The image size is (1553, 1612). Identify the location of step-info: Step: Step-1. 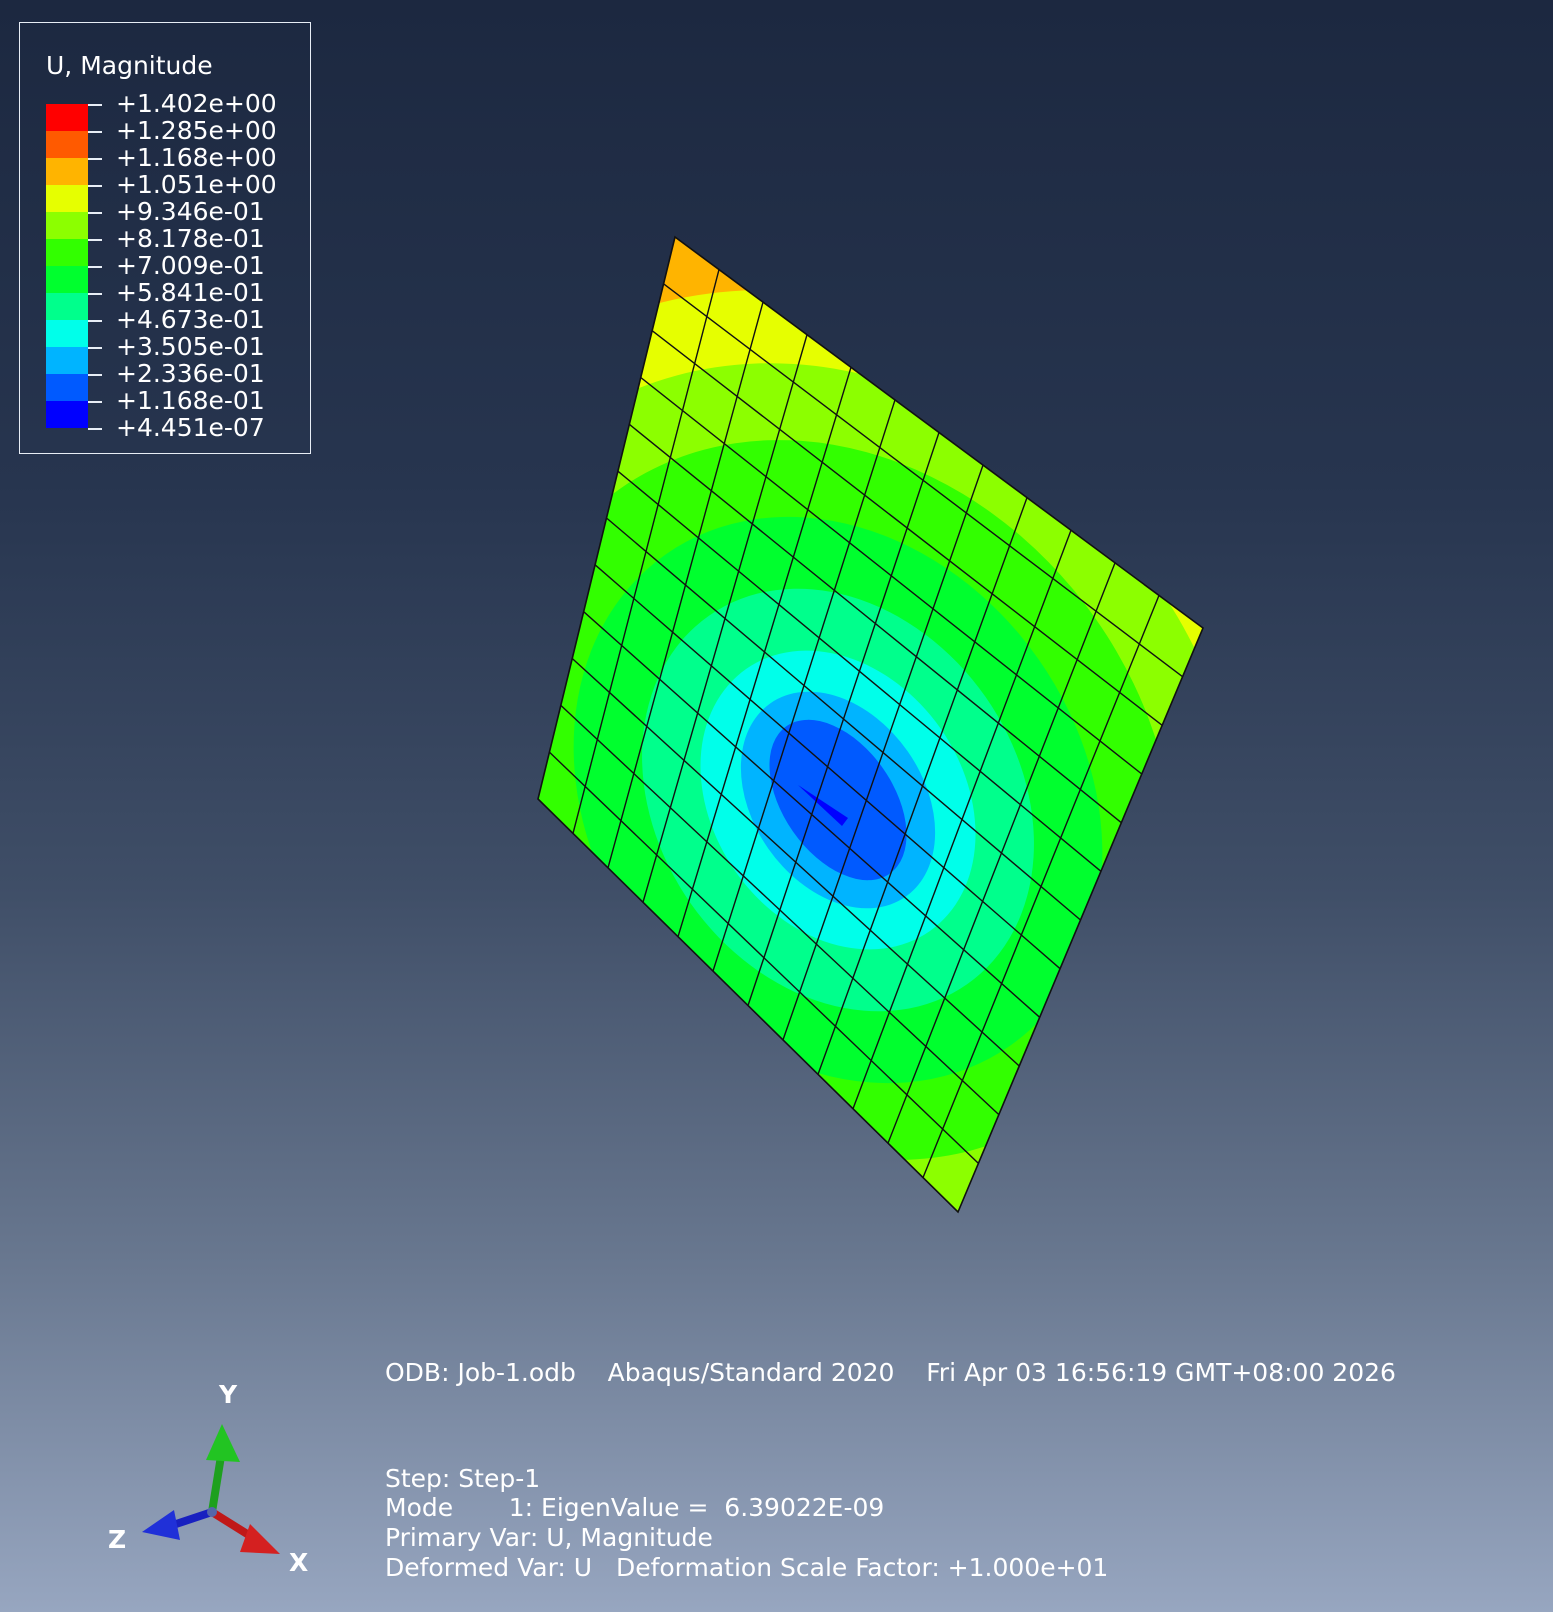
(463, 1478).